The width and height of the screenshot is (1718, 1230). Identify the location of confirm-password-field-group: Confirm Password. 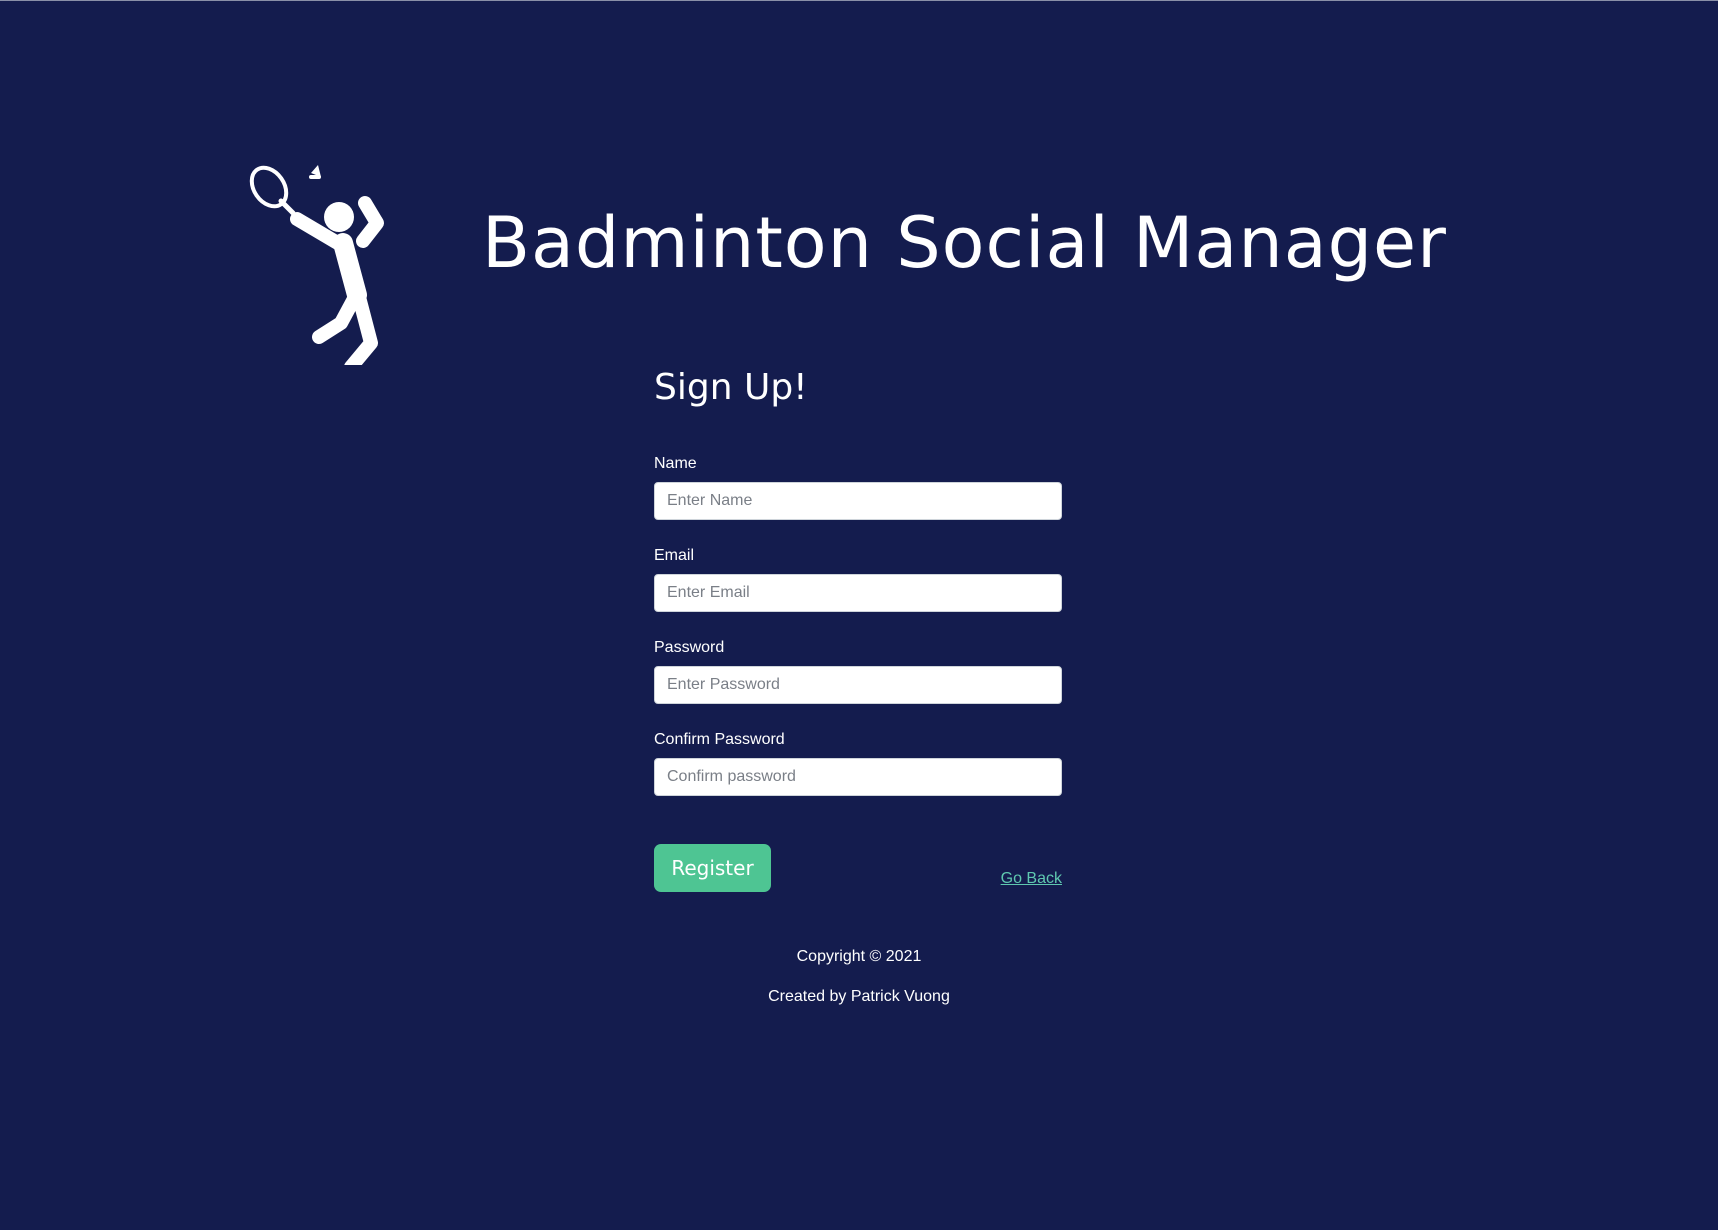
(858, 763).